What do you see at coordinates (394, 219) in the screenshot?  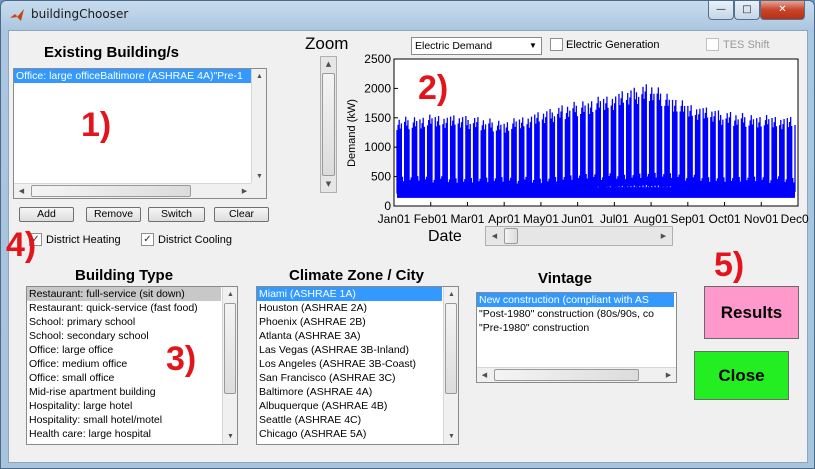 I see `x-tick-label: Jan01` at bounding box center [394, 219].